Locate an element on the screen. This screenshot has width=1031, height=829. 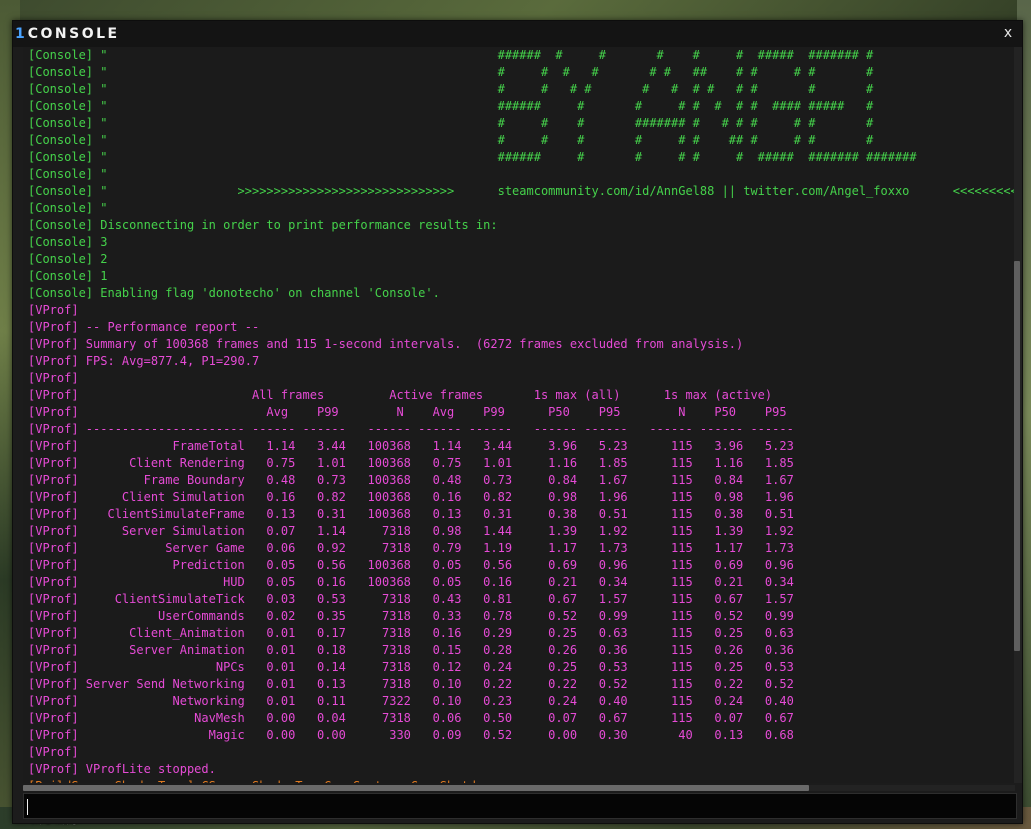
log-line: [VProf] FPS: Avg=877.4, P1=290.7 is located at coordinates (144, 361).